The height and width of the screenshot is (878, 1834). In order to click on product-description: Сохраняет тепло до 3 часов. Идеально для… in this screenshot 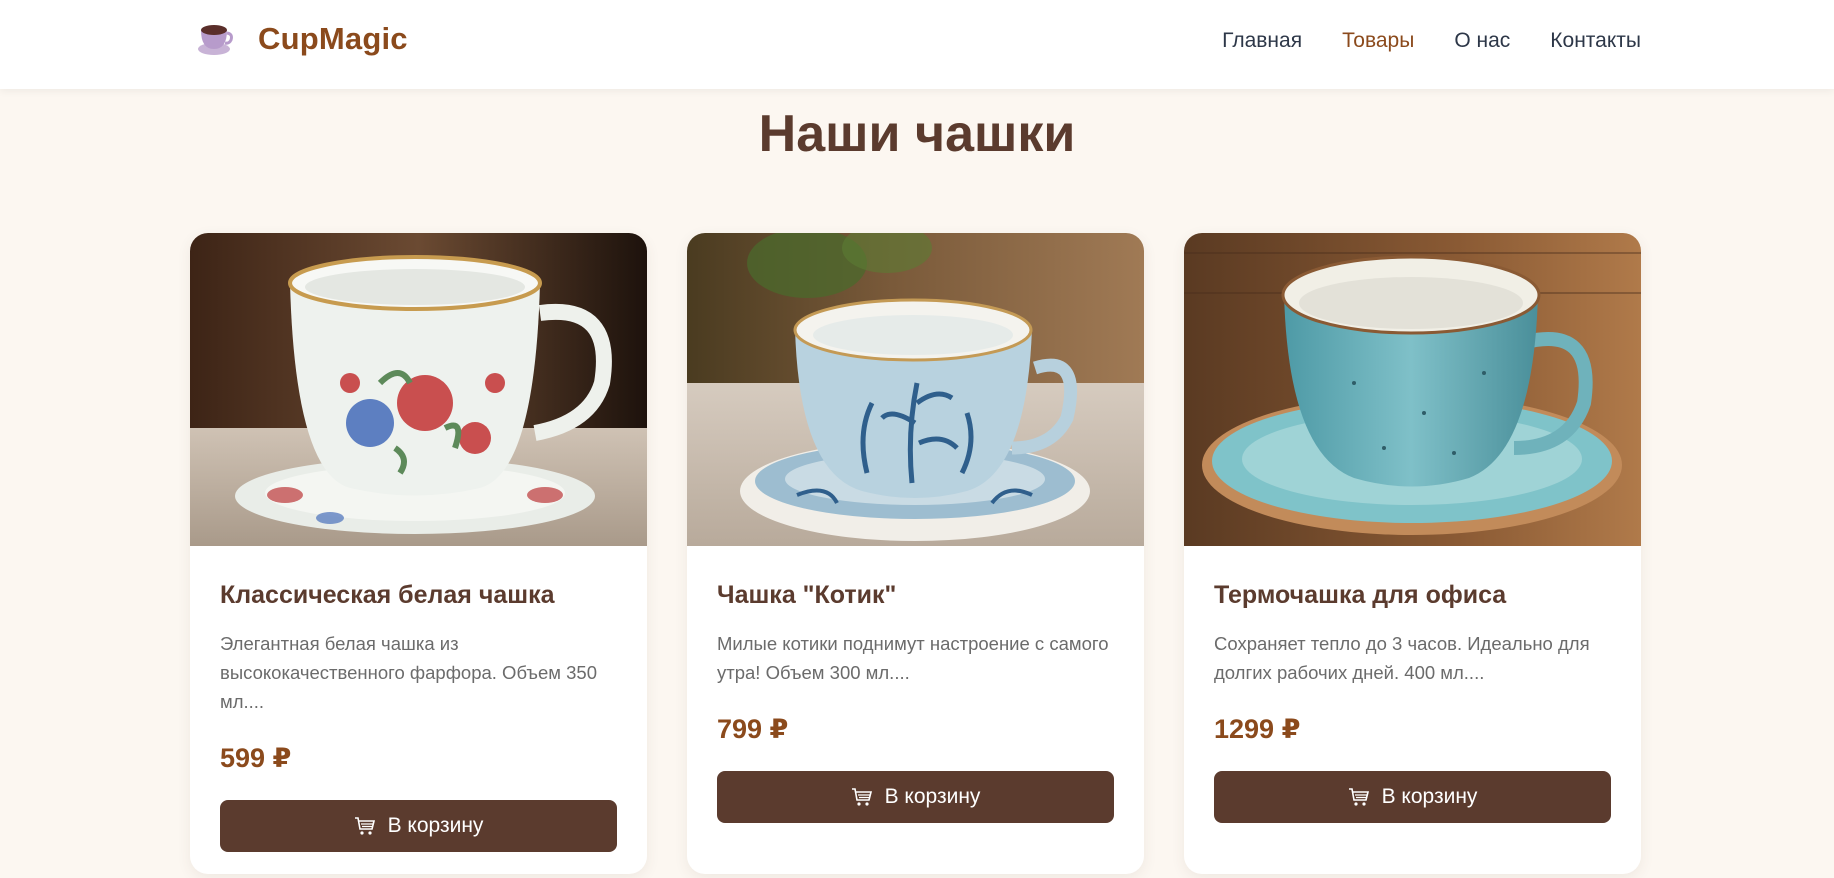, I will do `click(1402, 658)`.